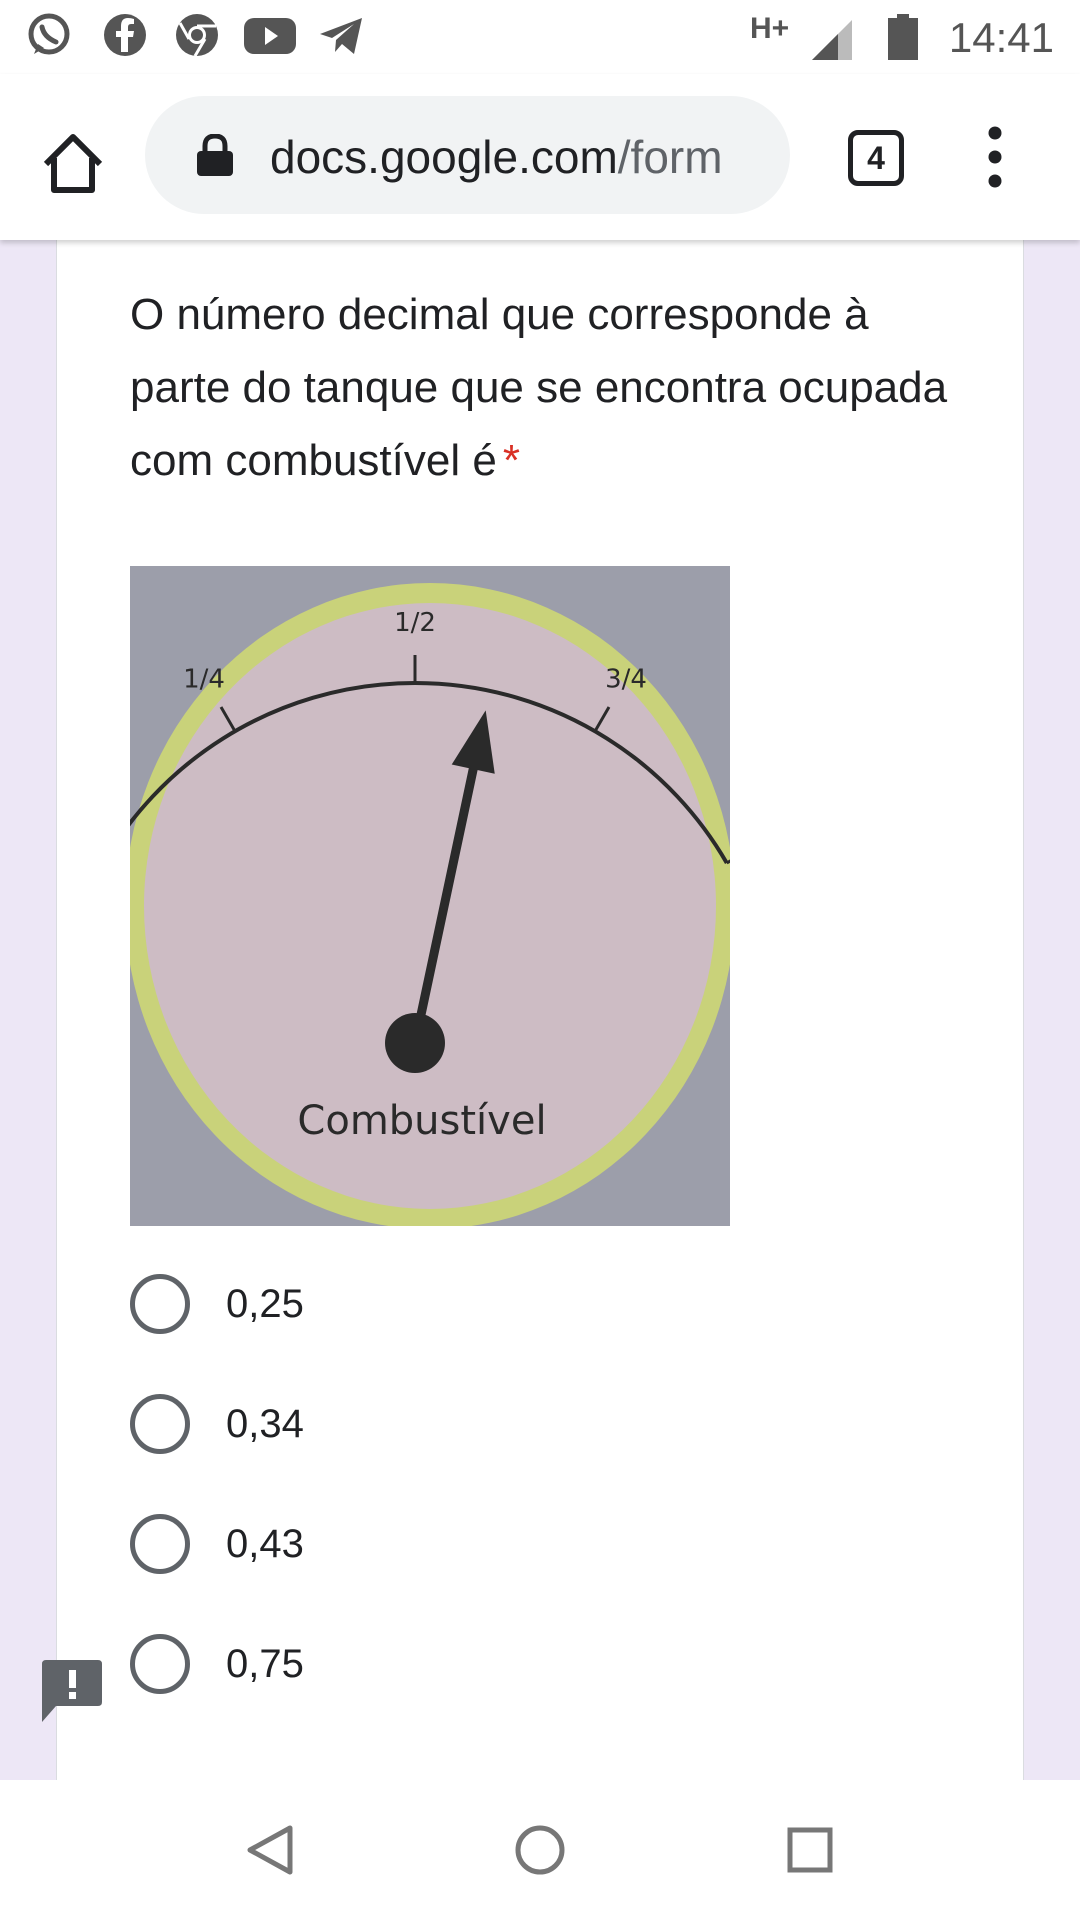 This screenshot has height=1920, width=1080. I want to click on option-label: 0,75, so click(265, 1664).